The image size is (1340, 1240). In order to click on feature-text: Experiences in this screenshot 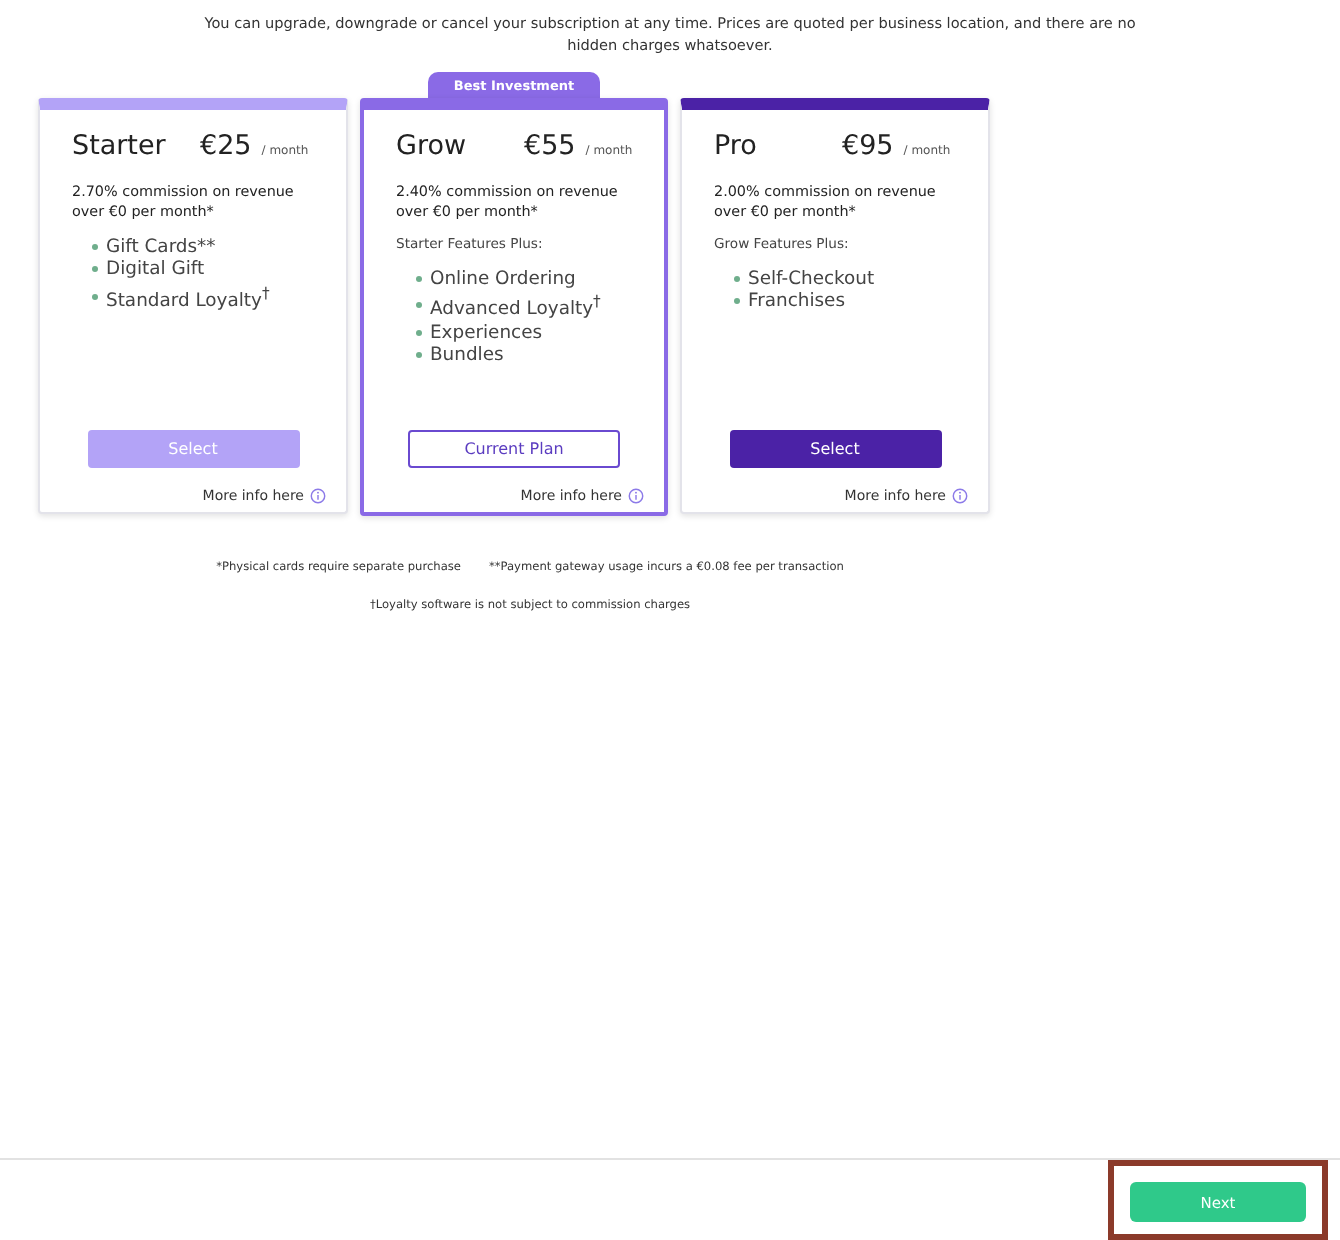, I will do `click(486, 332)`.